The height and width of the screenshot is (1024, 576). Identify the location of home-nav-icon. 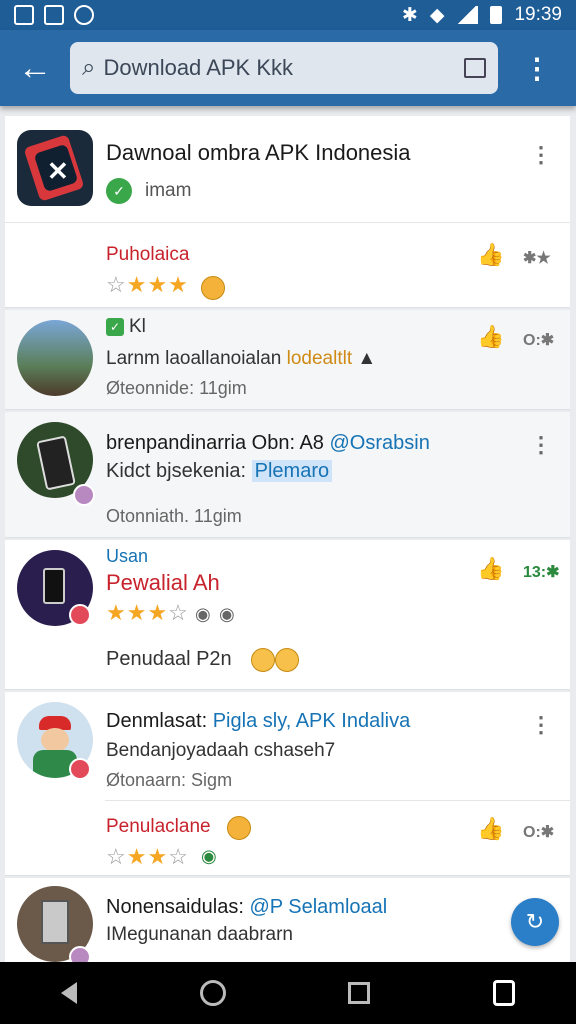
(212, 993).